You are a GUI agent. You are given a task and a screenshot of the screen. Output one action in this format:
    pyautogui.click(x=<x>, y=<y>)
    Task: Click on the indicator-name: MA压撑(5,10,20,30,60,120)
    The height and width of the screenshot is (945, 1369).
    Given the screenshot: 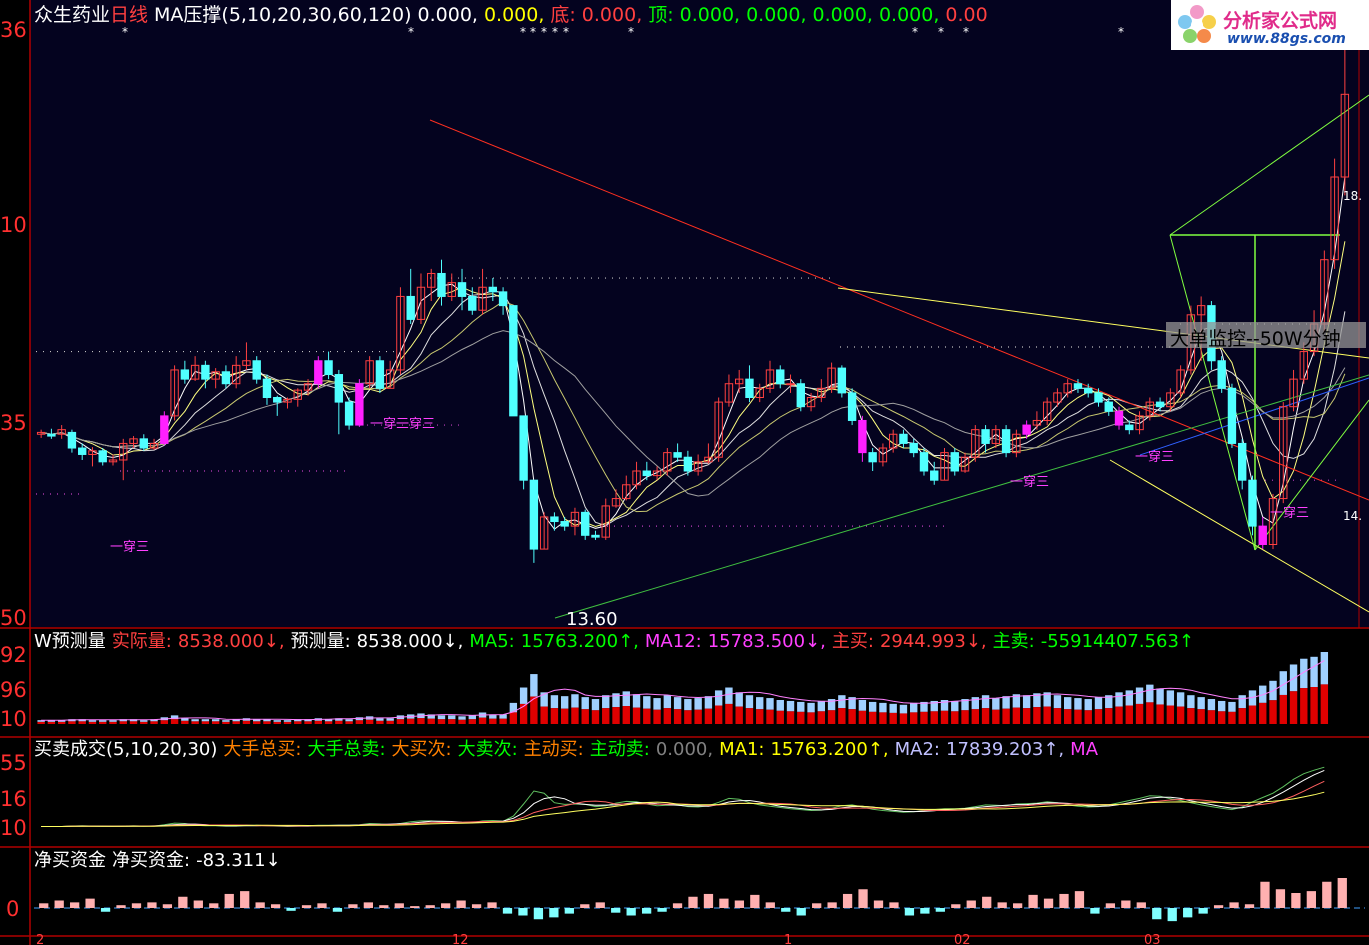 What is the action you would take?
    pyautogui.click(x=282, y=15)
    